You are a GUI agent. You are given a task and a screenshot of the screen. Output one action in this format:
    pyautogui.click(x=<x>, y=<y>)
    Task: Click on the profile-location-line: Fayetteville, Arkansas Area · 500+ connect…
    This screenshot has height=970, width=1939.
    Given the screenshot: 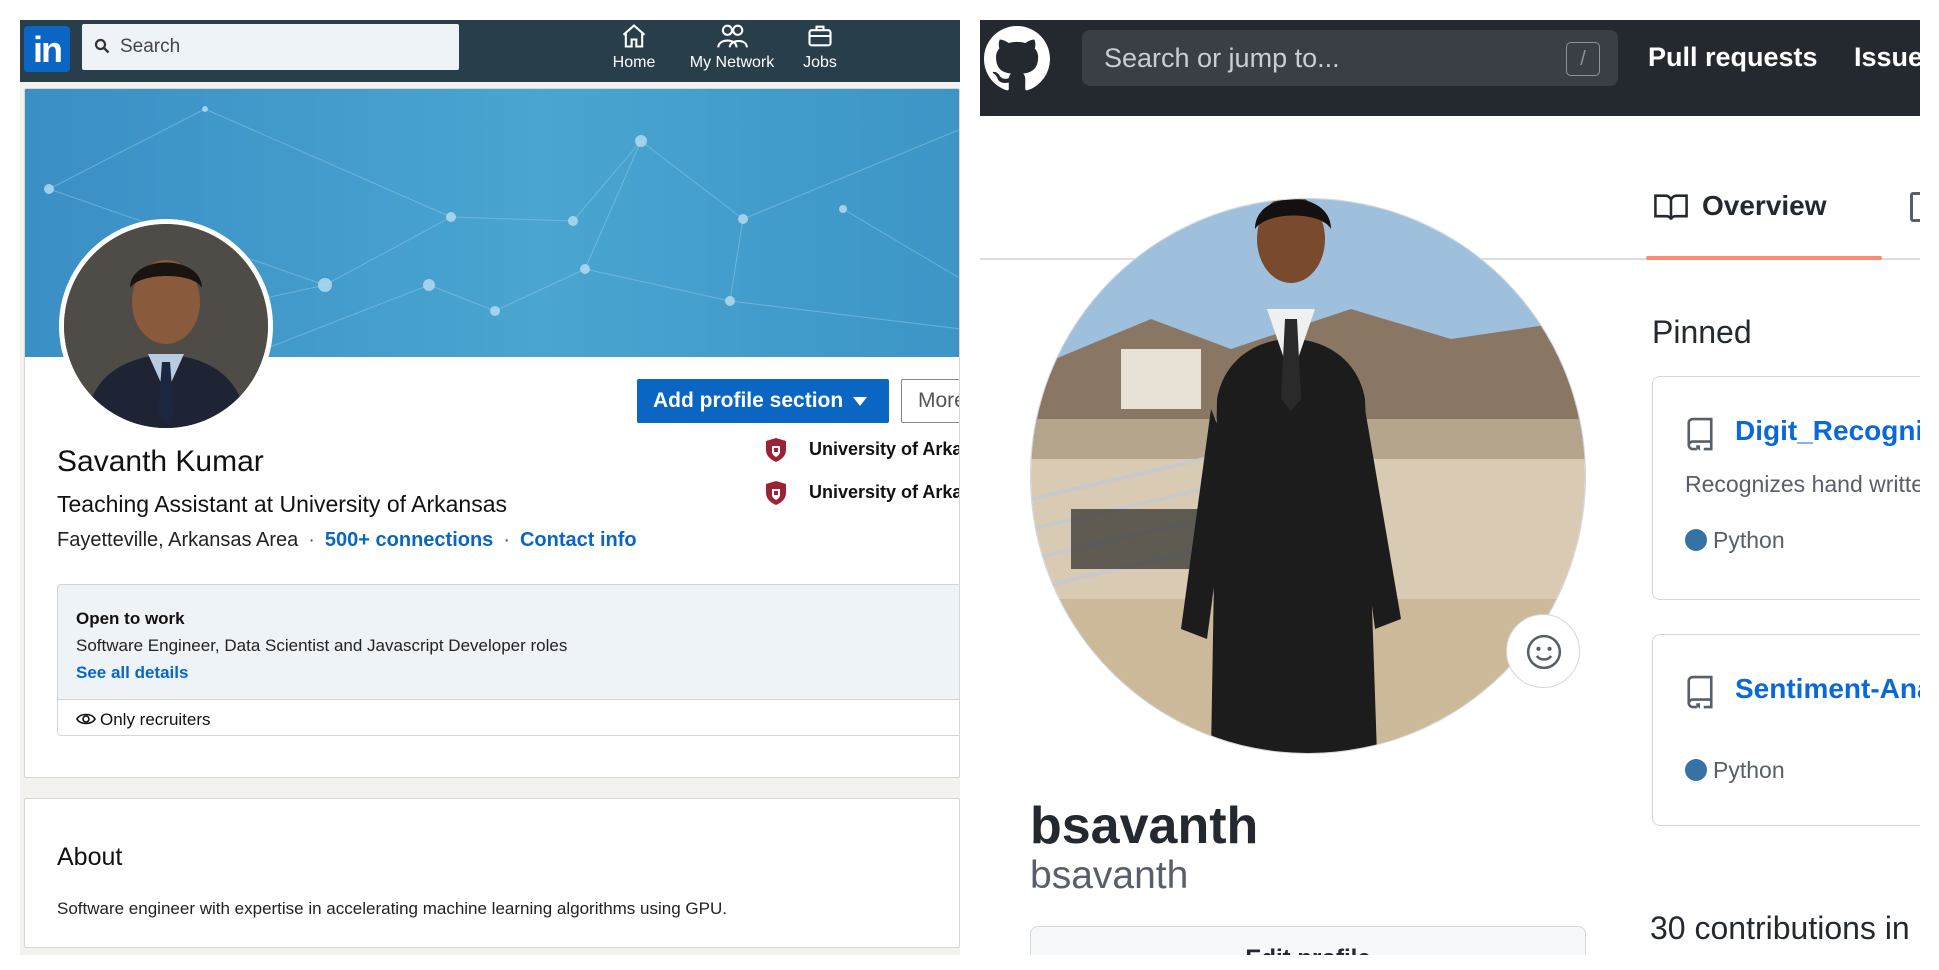 What is the action you would take?
    pyautogui.click(x=347, y=540)
    